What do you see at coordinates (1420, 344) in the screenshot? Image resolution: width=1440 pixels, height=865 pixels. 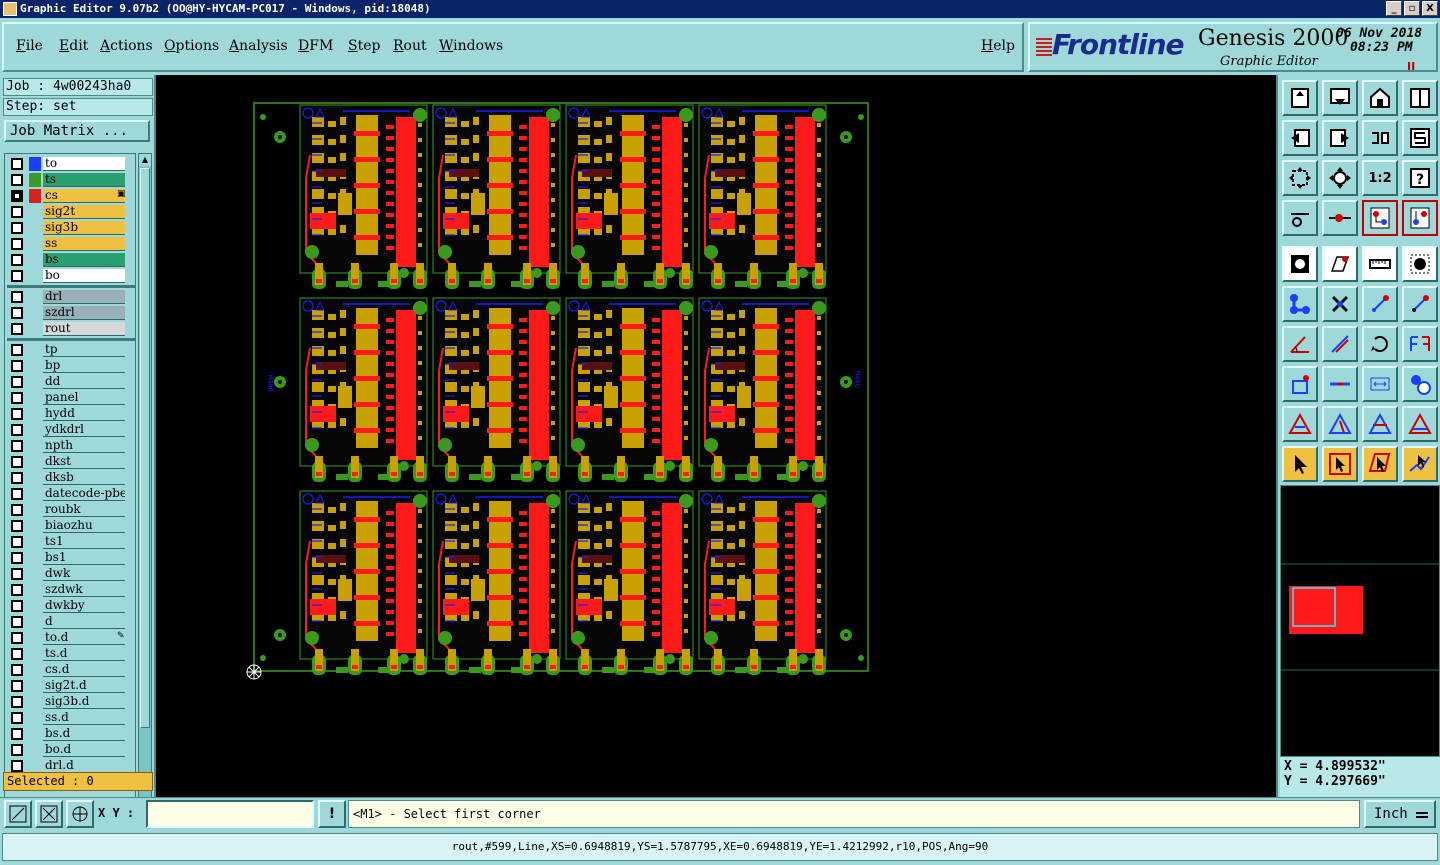 I see `flip-button` at bounding box center [1420, 344].